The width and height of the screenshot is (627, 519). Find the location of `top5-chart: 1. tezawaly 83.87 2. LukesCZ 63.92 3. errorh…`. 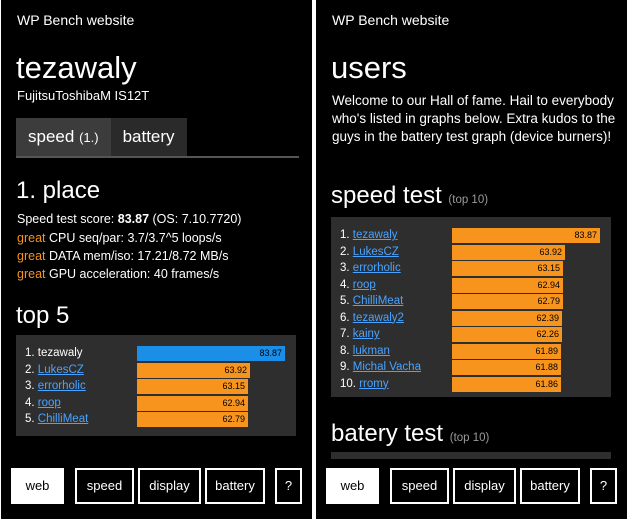

top5-chart: 1. tezawaly 83.87 2. LukesCZ 63.92 3. errorh… is located at coordinates (156, 385).